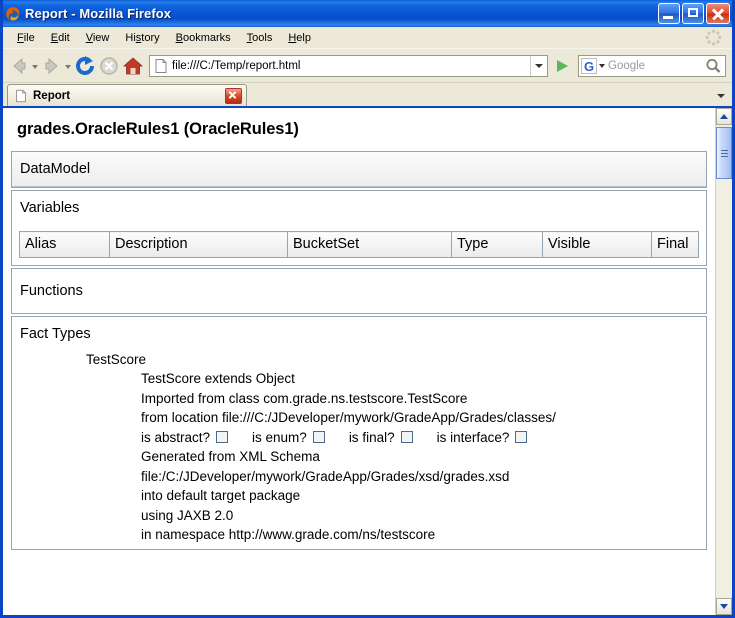 This screenshot has width=735, height=618. I want to click on scroll-thumb, so click(724, 153).